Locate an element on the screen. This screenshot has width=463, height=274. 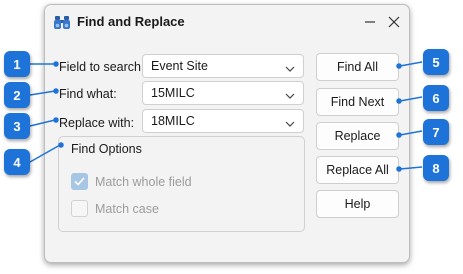
callout-6: 6 is located at coordinates (436, 98).